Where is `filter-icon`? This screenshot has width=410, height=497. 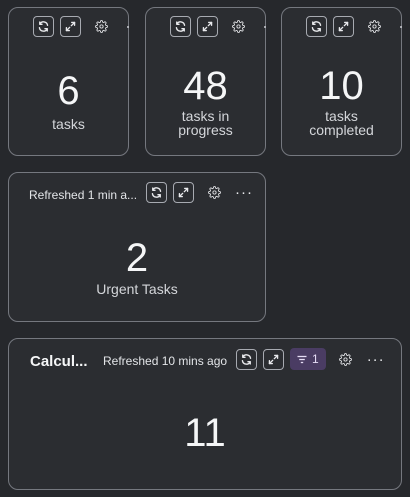 filter-icon is located at coordinates (302, 359).